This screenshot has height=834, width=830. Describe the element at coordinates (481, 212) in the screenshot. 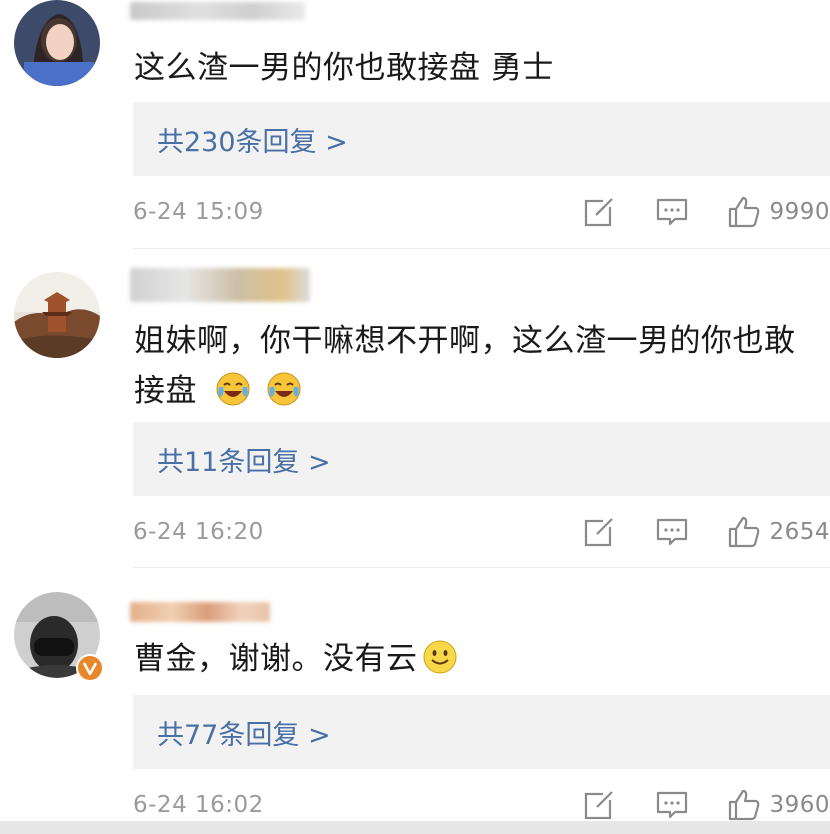

I see `comment-meta: 6-24 15:09 9990` at that location.